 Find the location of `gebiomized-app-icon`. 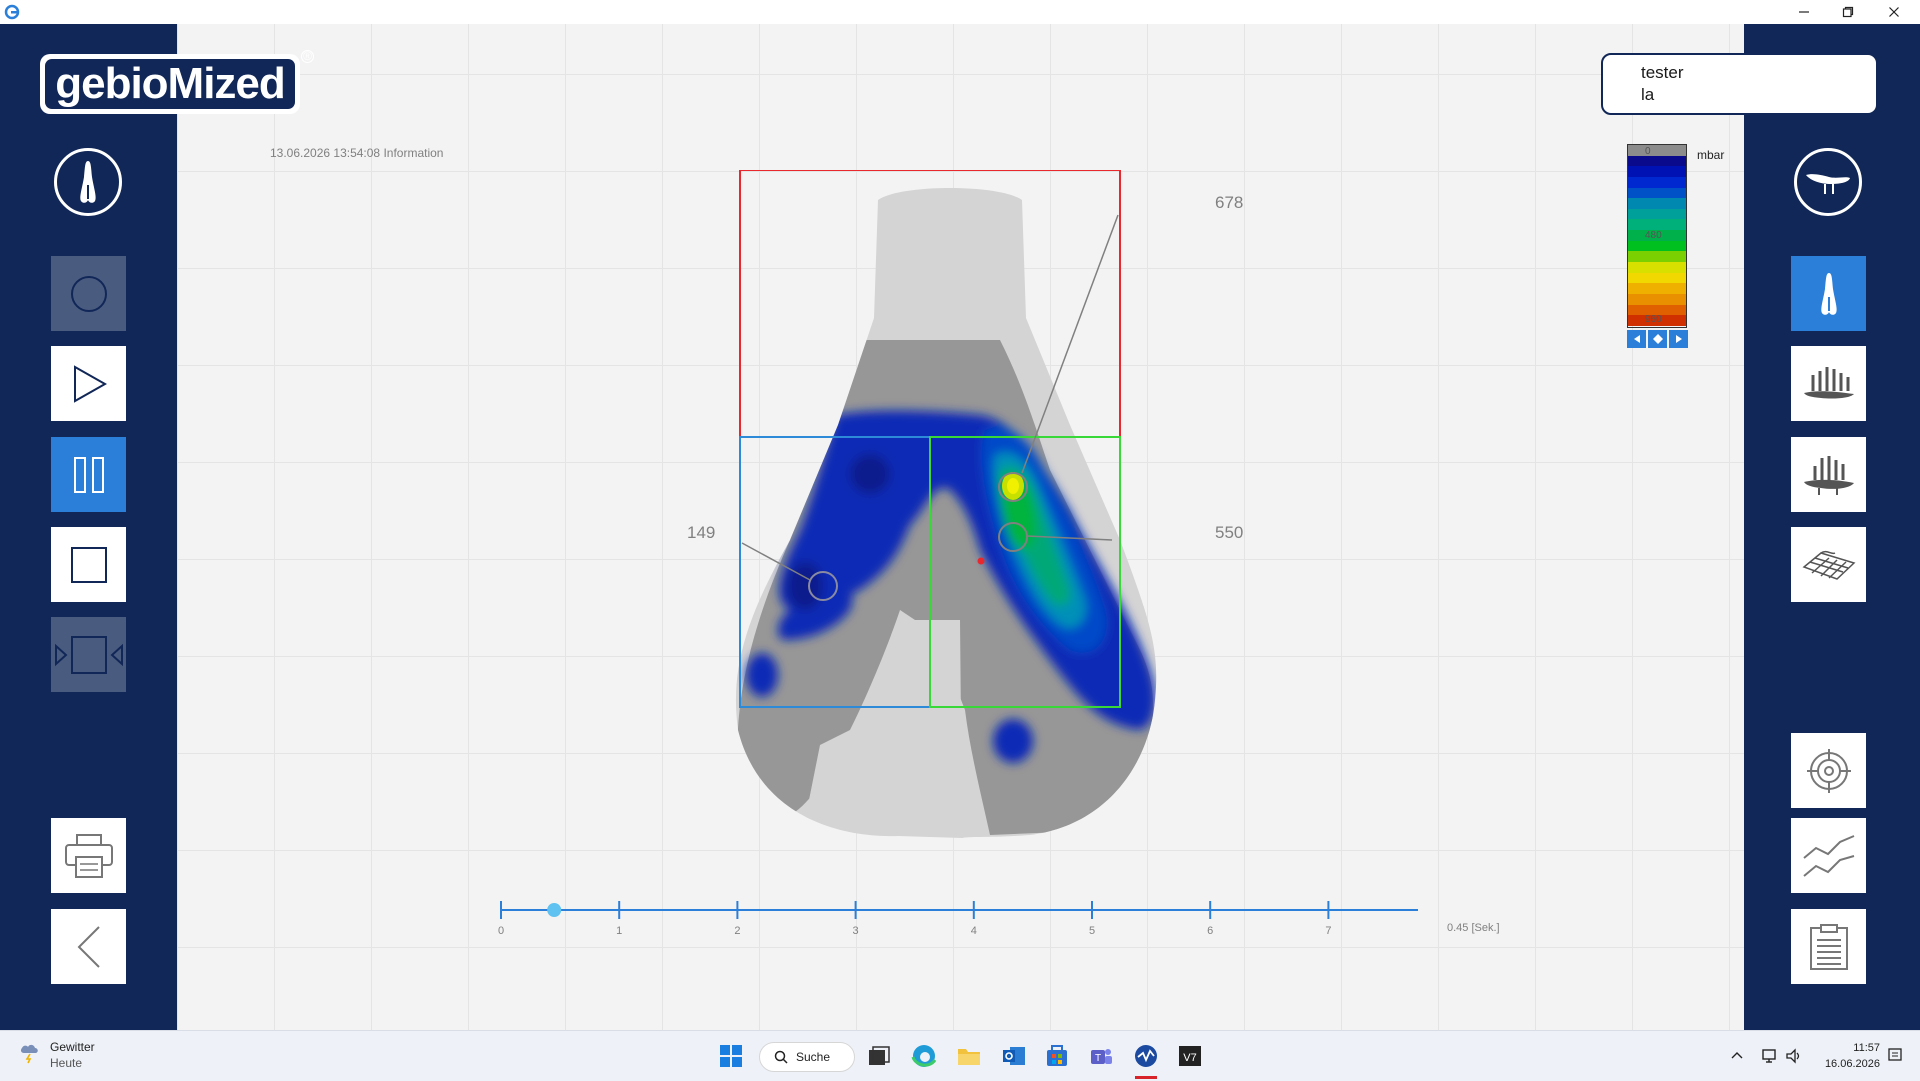

gebiomized-app-icon is located at coordinates (1146, 1056).